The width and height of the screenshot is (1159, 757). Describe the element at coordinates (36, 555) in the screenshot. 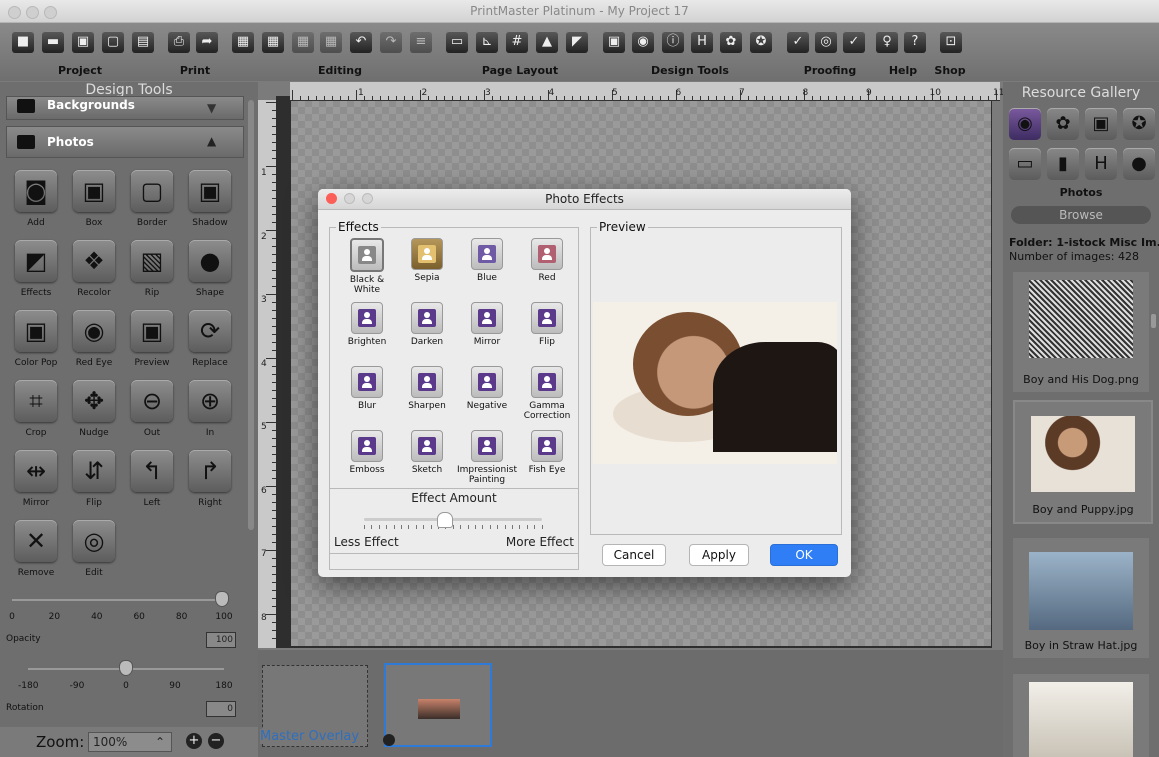

I see `tool-remove-button: ✕ Remove` at that location.